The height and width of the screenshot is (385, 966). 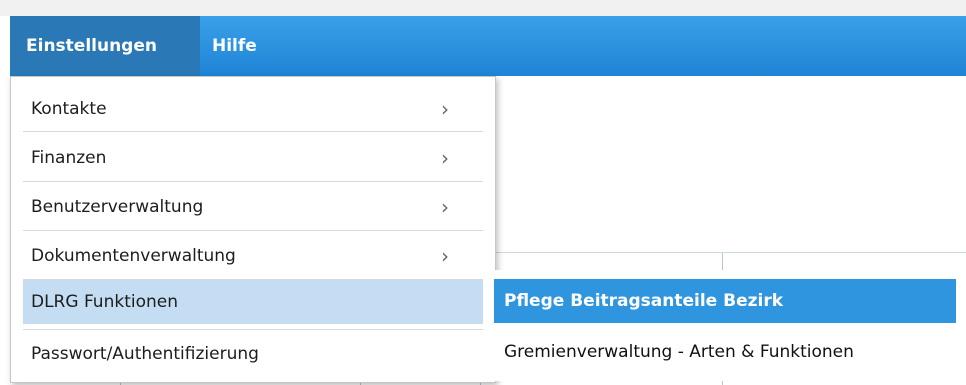 What do you see at coordinates (133, 256) in the screenshot?
I see `menu-item-label: Dokumentenverwaltung` at bounding box center [133, 256].